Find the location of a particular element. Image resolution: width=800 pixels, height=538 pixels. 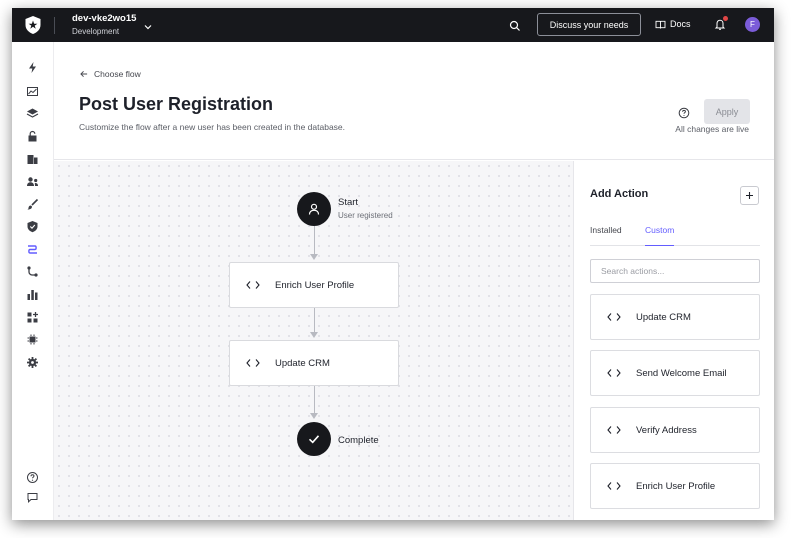

lightning-icon is located at coordinates (32, 67).